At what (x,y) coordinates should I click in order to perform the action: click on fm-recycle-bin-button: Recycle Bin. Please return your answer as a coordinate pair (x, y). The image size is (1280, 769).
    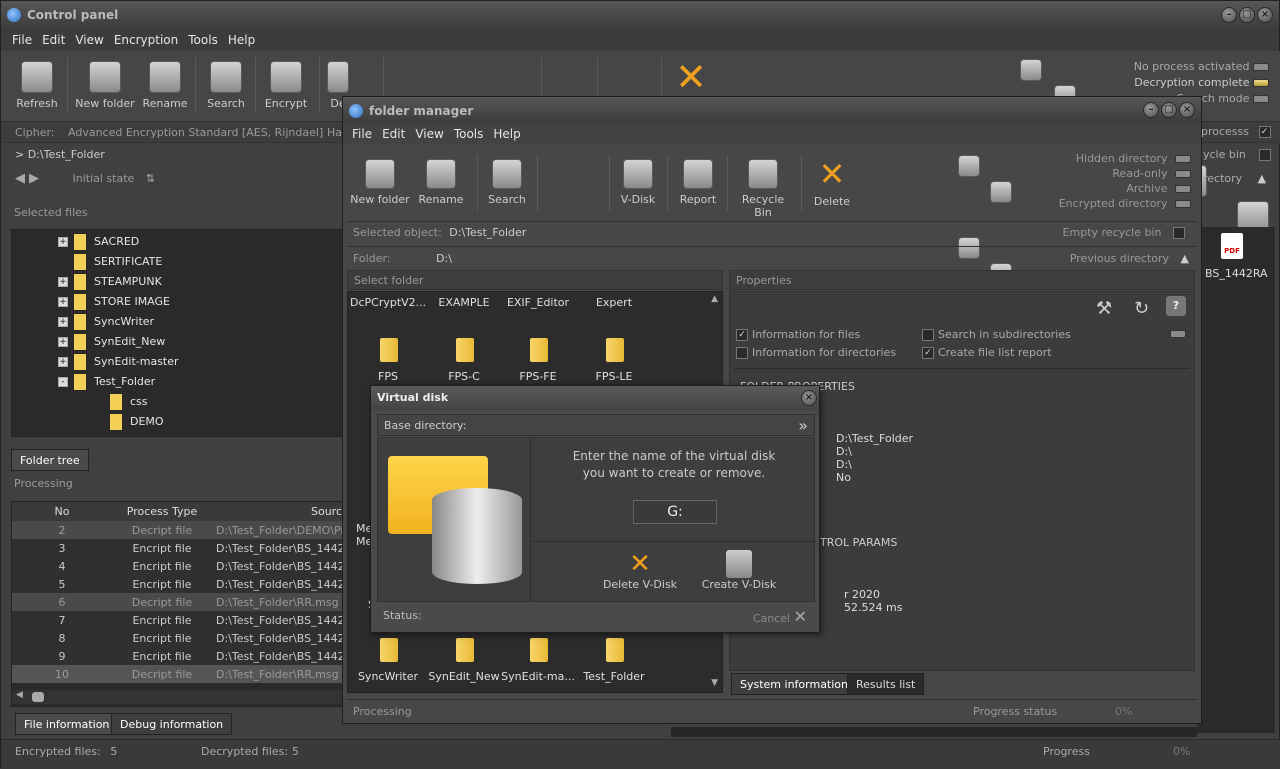
    Looking at the image, I should click on (763, 189).